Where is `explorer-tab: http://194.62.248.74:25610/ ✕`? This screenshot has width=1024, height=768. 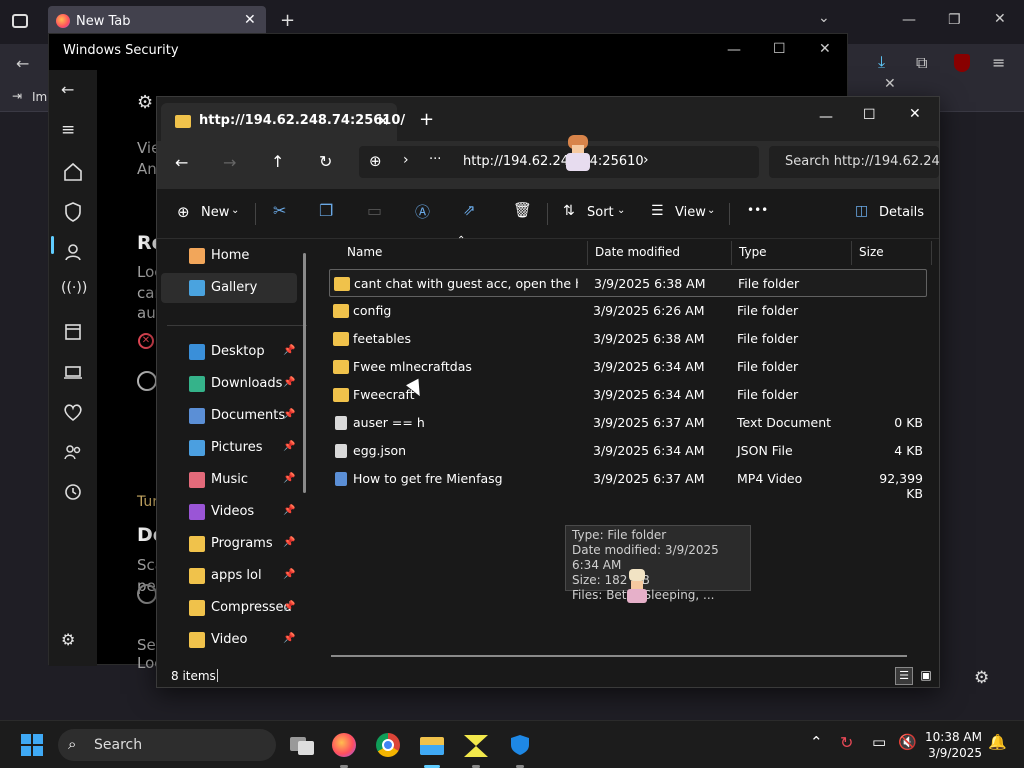
explorer-tab: http://194.62.248.74:25610/ ✕ is located at coordinates (283, 122).